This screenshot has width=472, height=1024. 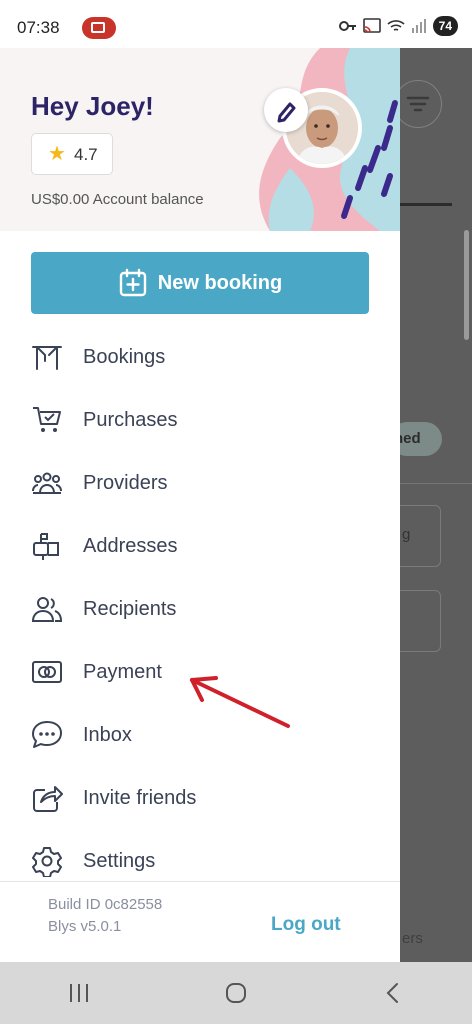 I want to click on home-button, so click(x=236, y=993).